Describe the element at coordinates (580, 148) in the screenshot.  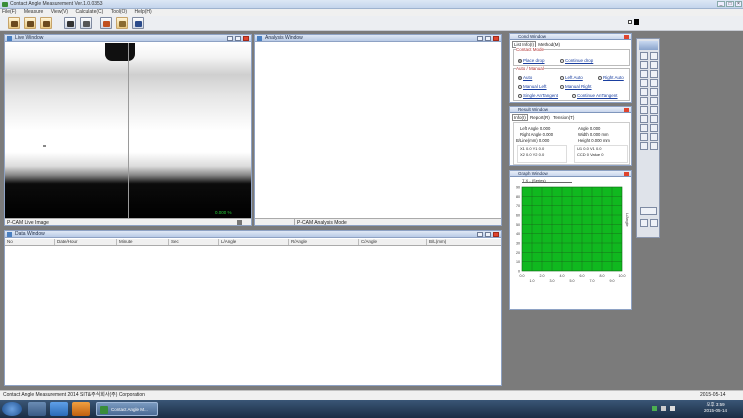
I see `u1-label: U1` at that location.